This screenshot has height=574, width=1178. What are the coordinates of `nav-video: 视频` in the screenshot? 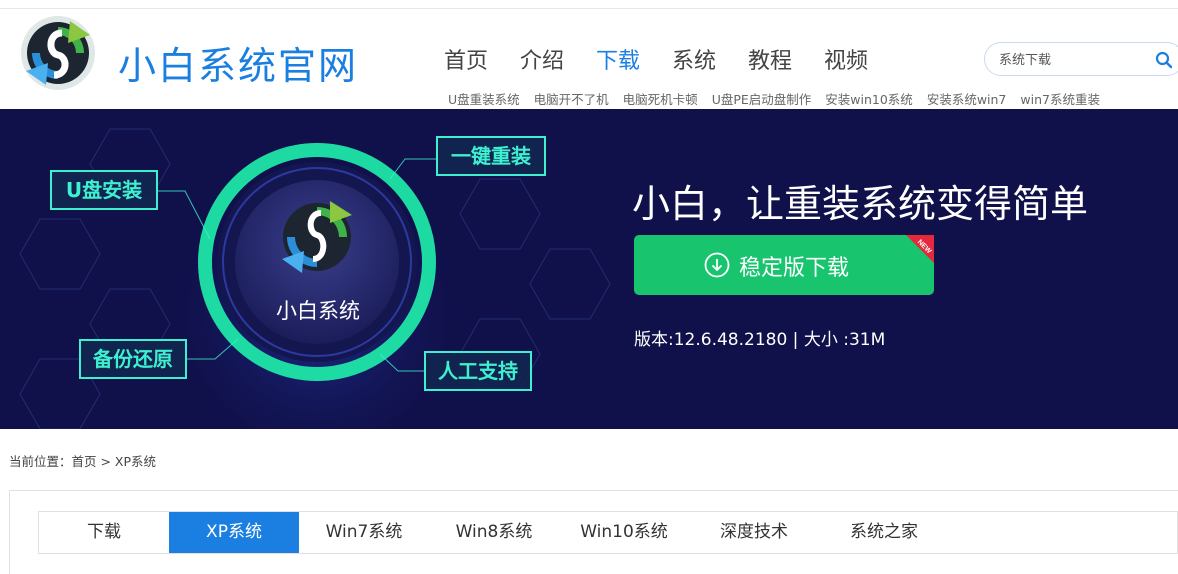 It's located at (846, 59).